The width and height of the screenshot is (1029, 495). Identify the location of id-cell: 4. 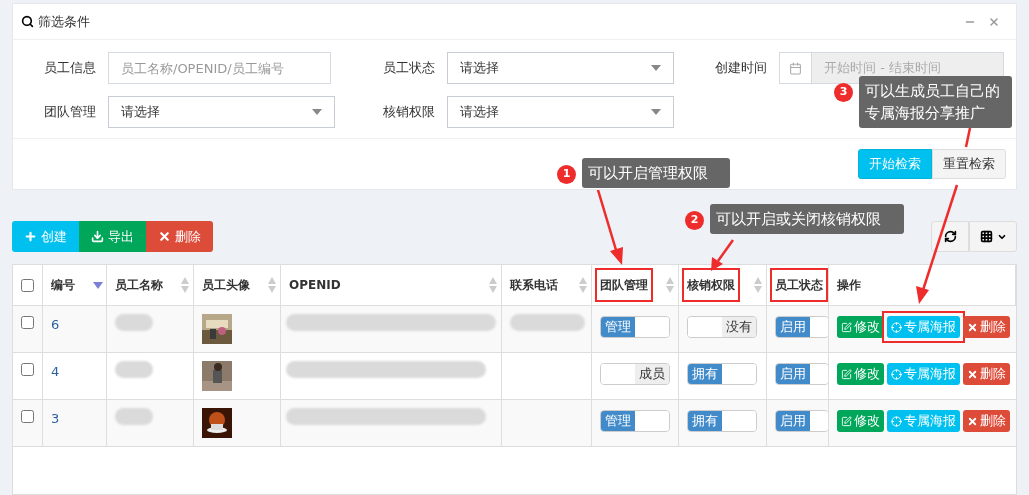
(55, 371).